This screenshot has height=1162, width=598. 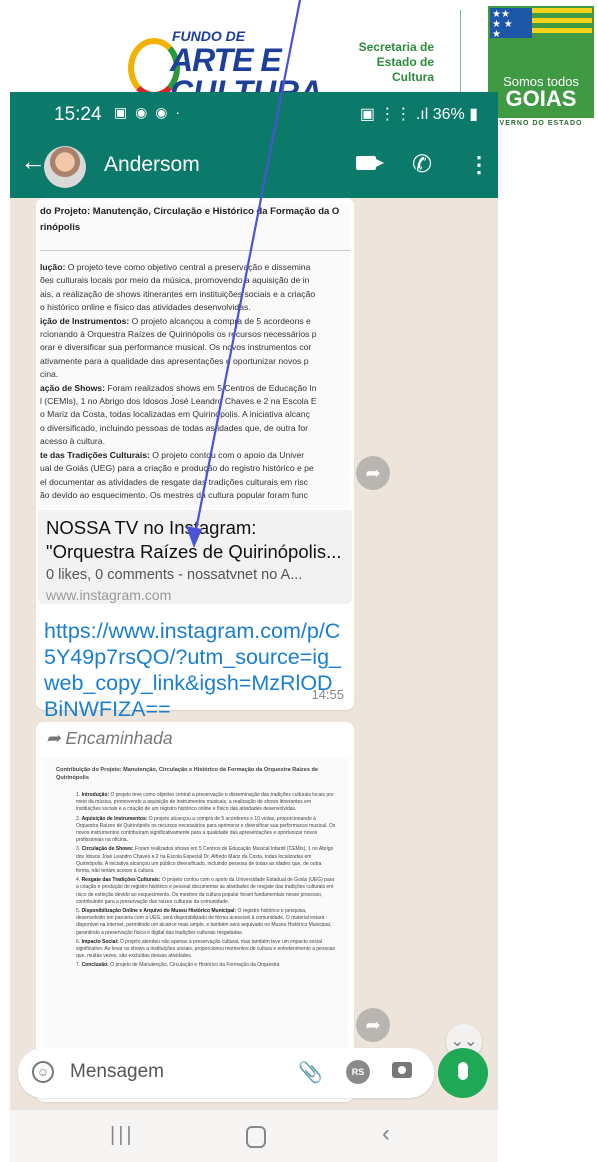 What do you see at coordinates (386, 1134) in the screenshot?
I see `back-nav-icon: ‹` at bounding box center [386, 1134].